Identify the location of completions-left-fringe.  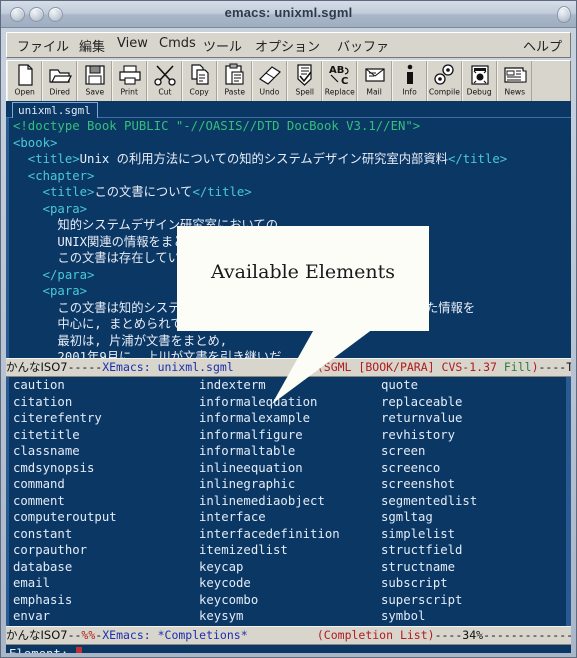
(7, 501).